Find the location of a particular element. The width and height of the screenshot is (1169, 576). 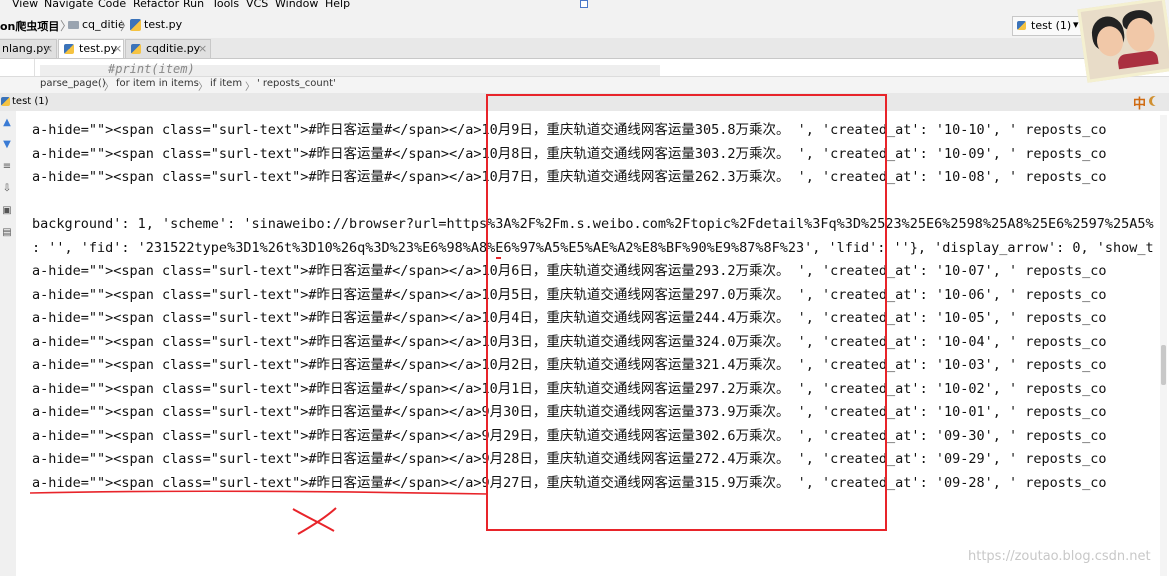

tab-label: nlang.py is located at coordinates (26, 48).